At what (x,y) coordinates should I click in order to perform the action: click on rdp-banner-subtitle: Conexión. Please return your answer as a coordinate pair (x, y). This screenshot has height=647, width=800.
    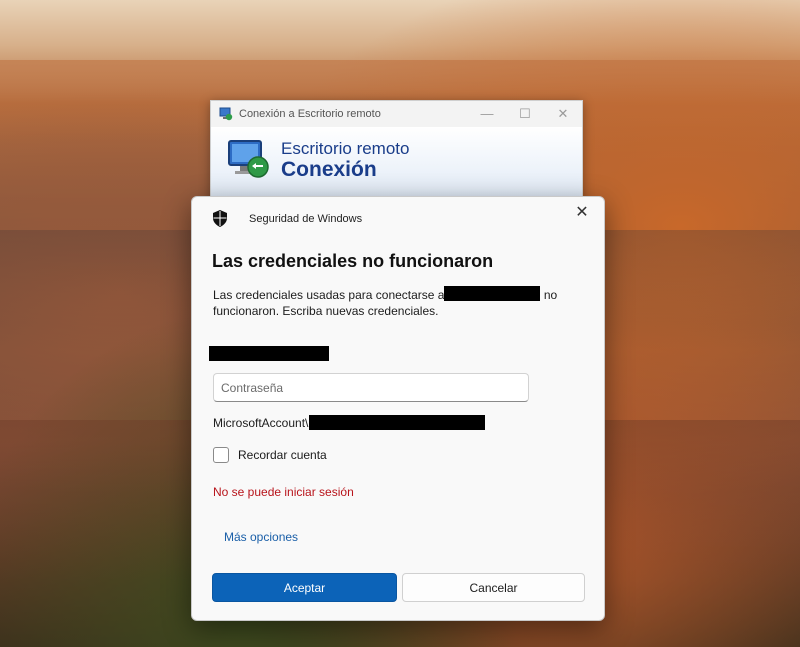
    Looking at the image, I should click on (329, 169).